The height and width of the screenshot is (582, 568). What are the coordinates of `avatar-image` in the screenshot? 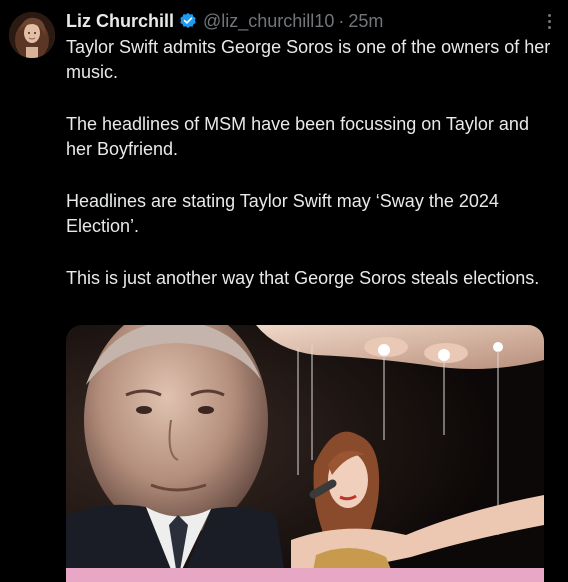 It's located at (32, 35).